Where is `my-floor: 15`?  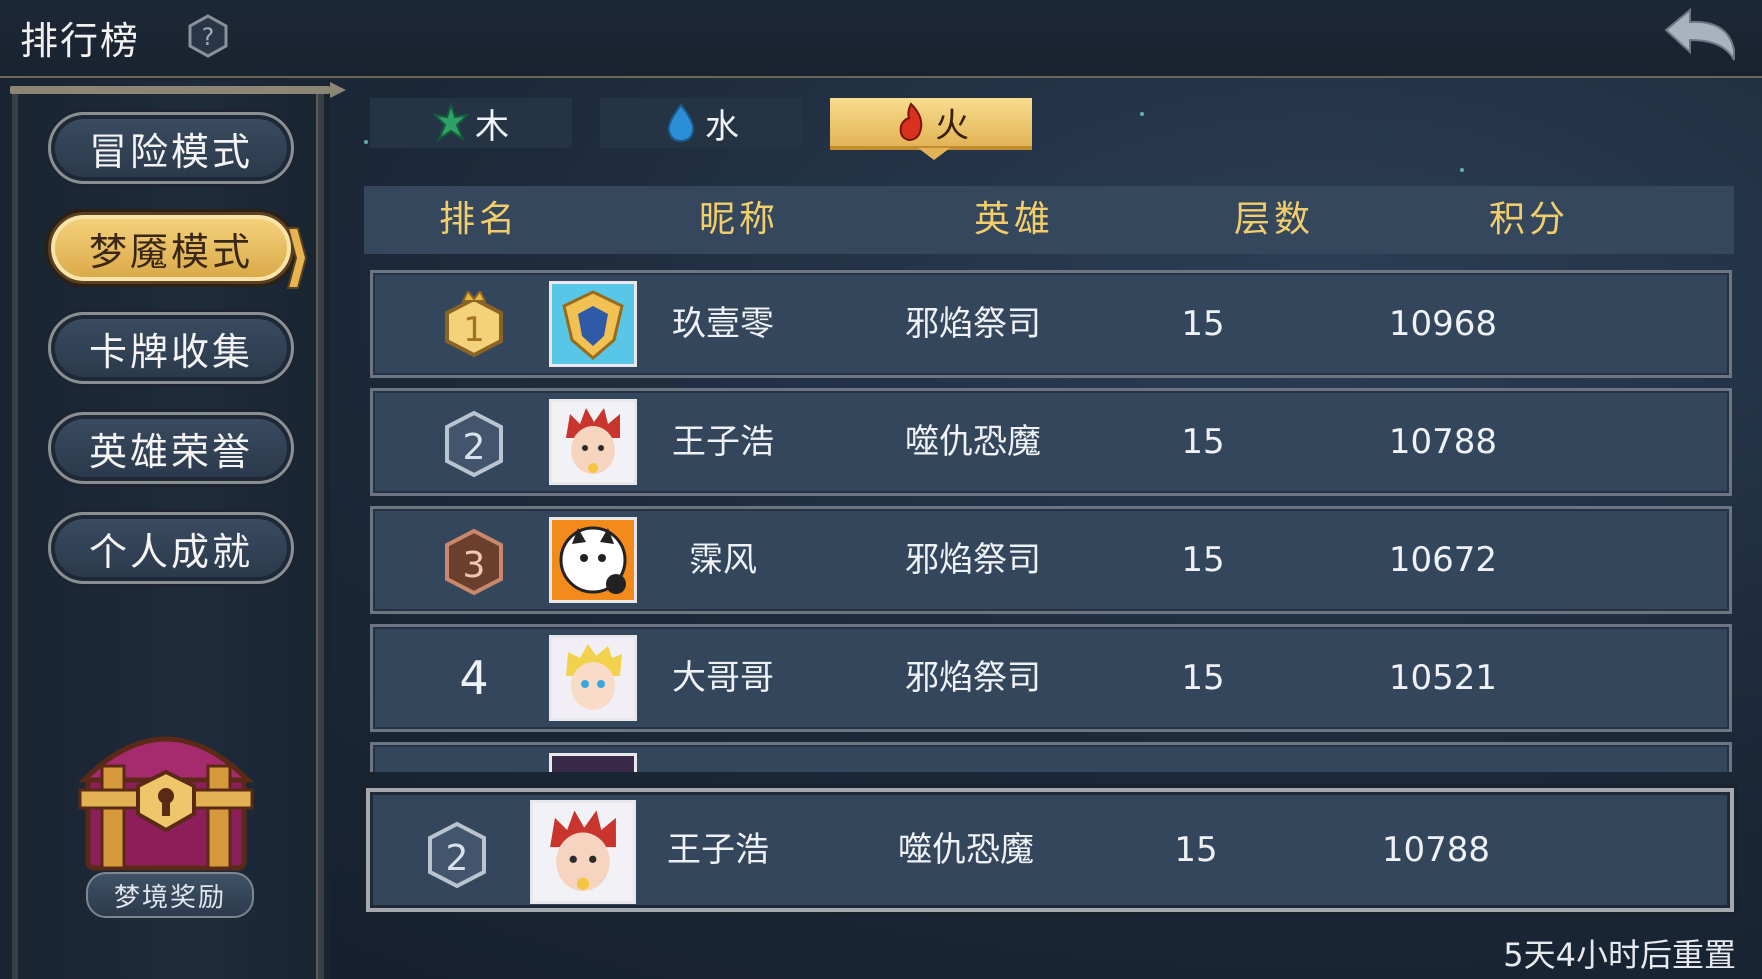
my-floor: 15 is located at coordinates (1196, 850).